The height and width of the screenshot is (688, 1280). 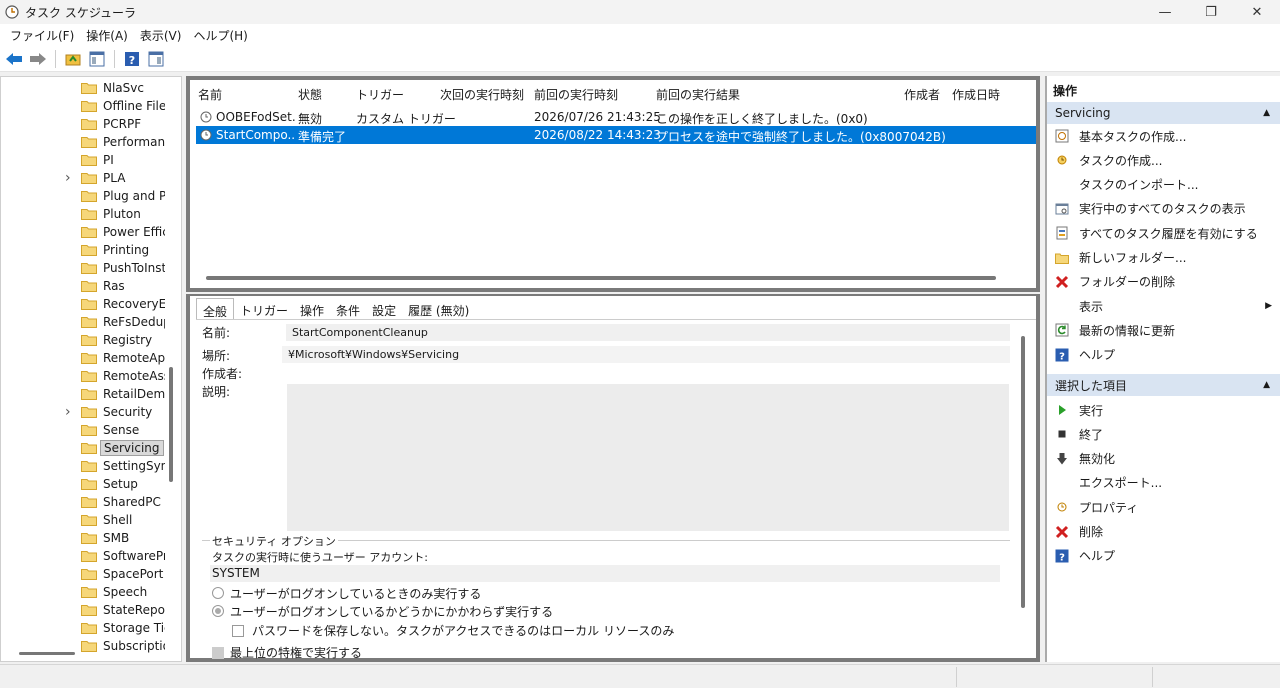 What do you see at coordinates (1257, 12) in the screenshot?
I see `close-button: ✕` at bounding box center [1257, 12].